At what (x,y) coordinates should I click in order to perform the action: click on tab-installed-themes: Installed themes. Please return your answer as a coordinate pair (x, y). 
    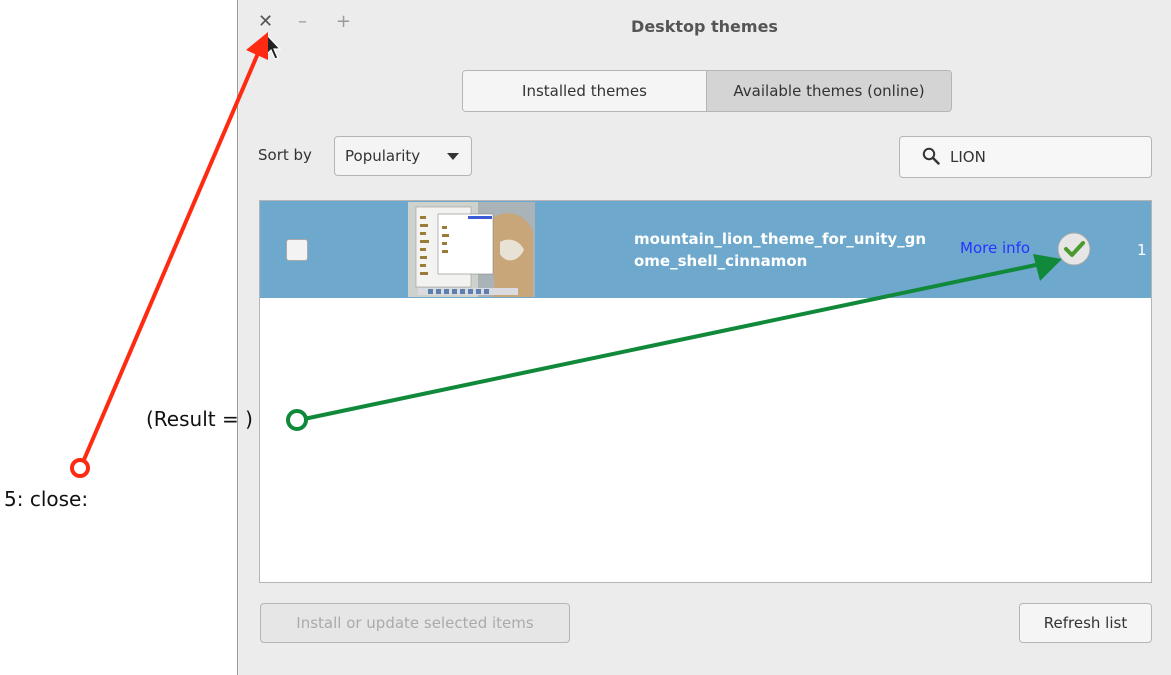
    Looking at the image, I should click on (585, 91).